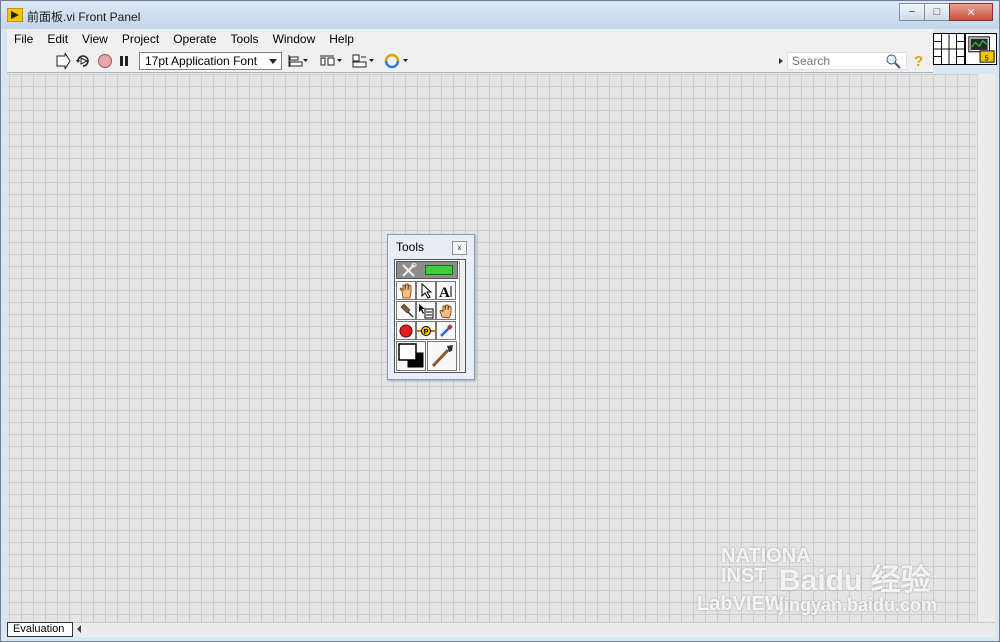 The height and width of the screenshot is (642, 1000). I want to click on set-color-tool, so click(442, 356).